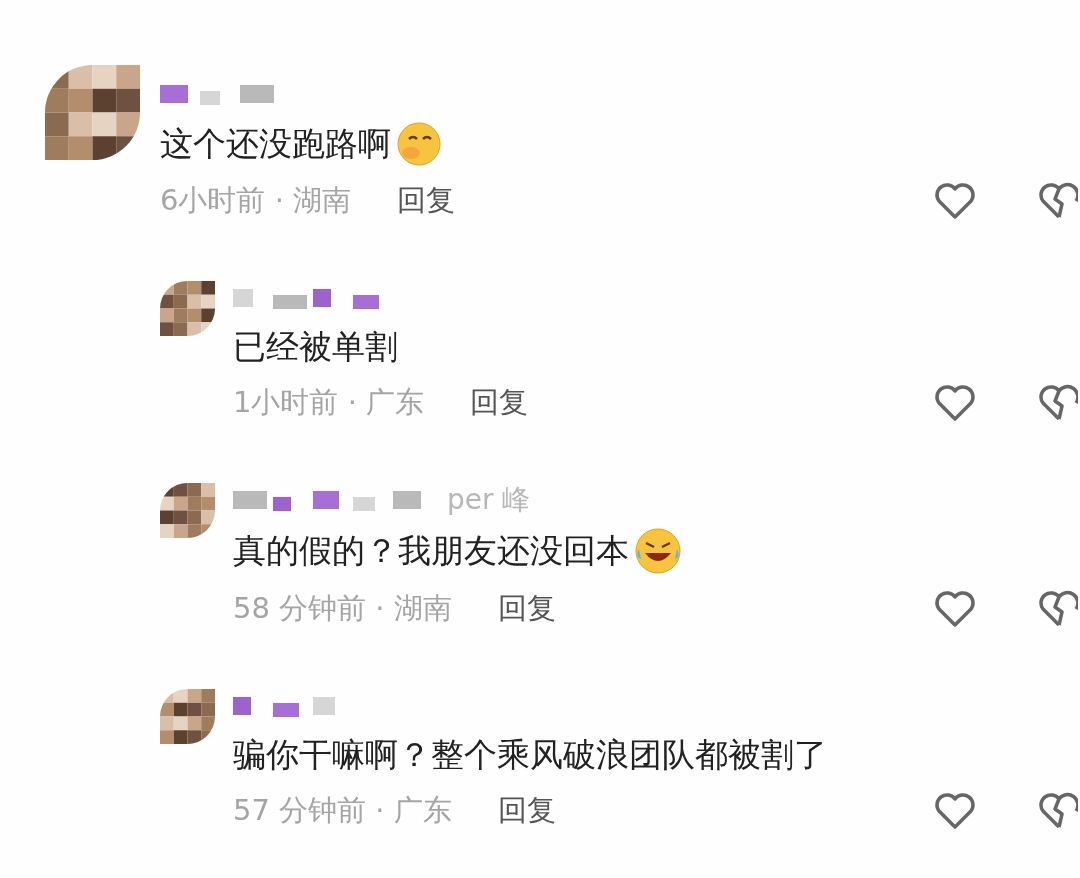 Image resolution: width=1080 pixels, height=878 pixels. What do you see at coordinates (315, 347) in the screenshot?
I see `comment-text: 已经被单割` at bounding box center [315, 347].